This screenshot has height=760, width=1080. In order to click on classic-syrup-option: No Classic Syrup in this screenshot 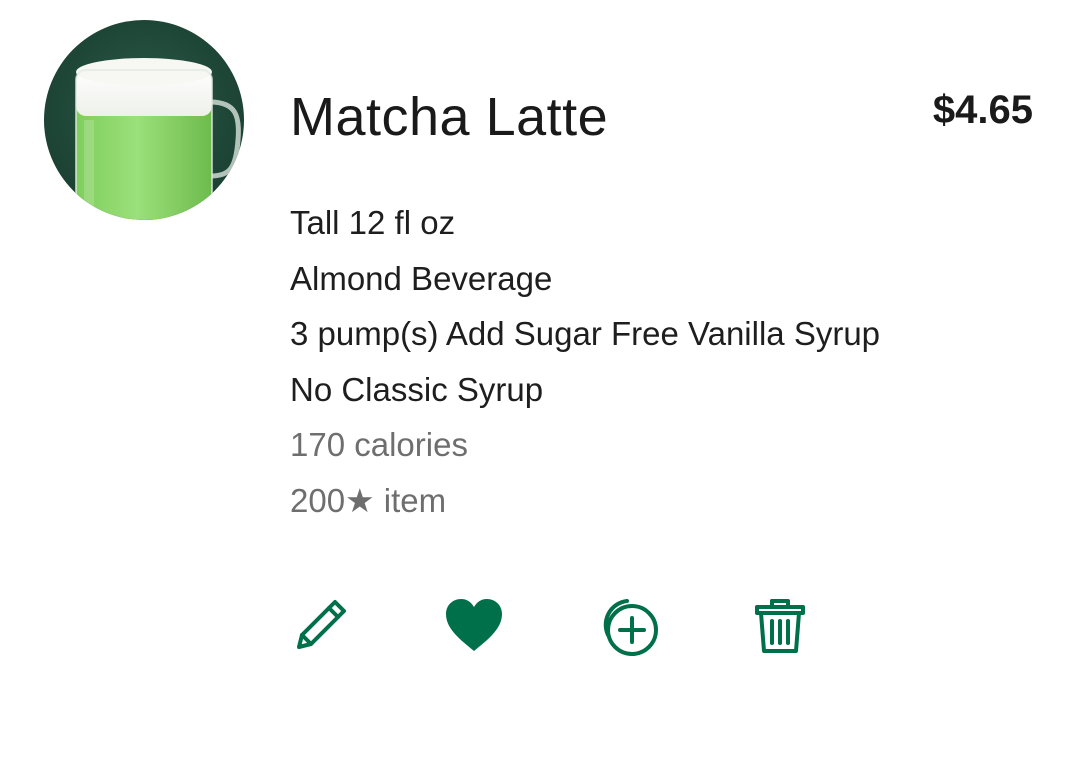, I will do `click(417, 389)`.